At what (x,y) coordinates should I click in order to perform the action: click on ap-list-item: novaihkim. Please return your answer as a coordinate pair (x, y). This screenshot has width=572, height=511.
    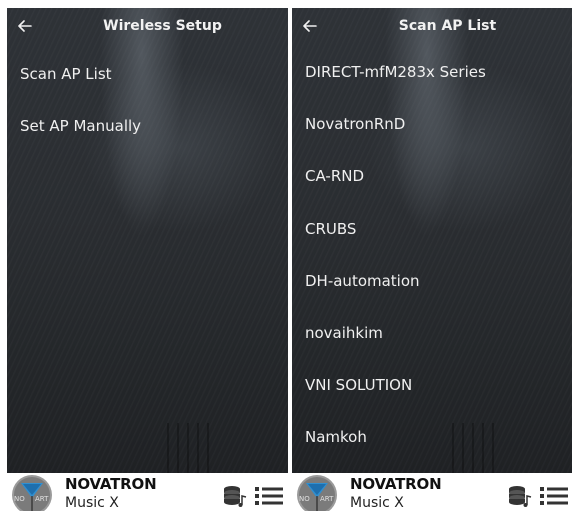
    Looking at the image, I should click on (344, 333).